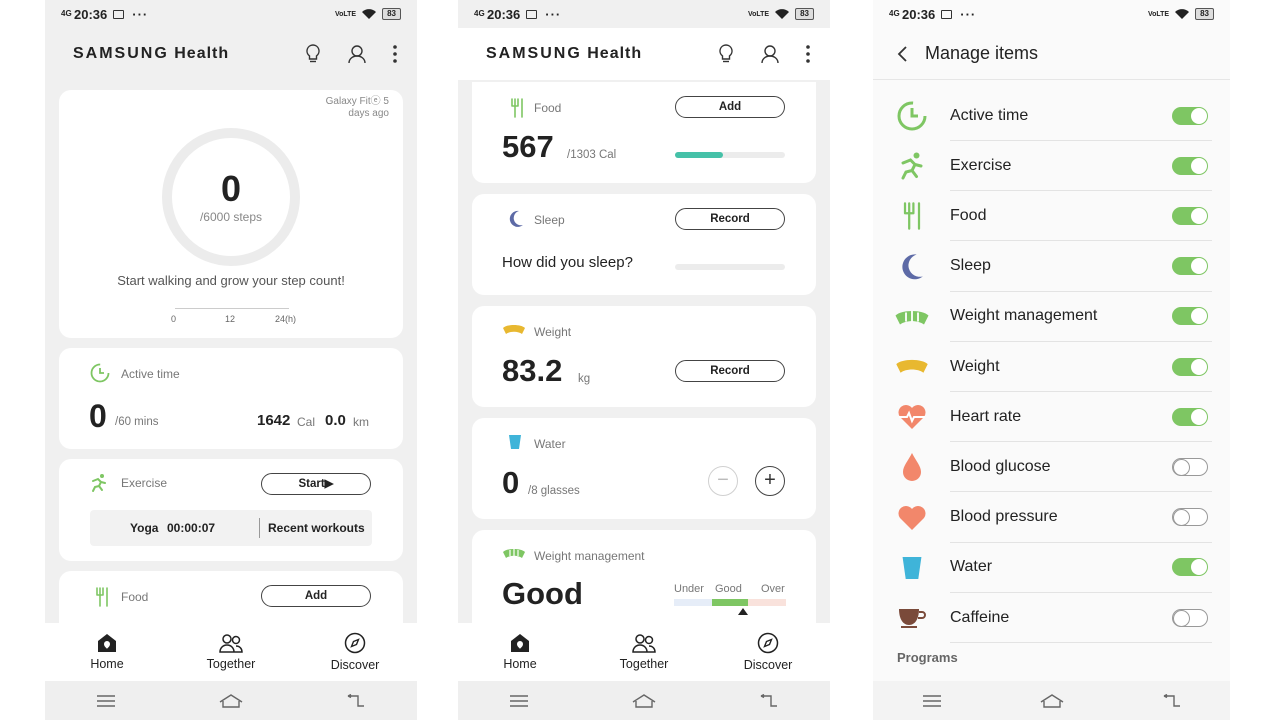  Describe the element at coordinates (723, 481) in the screenshot. I see `decrease-water-button: −` at that location.